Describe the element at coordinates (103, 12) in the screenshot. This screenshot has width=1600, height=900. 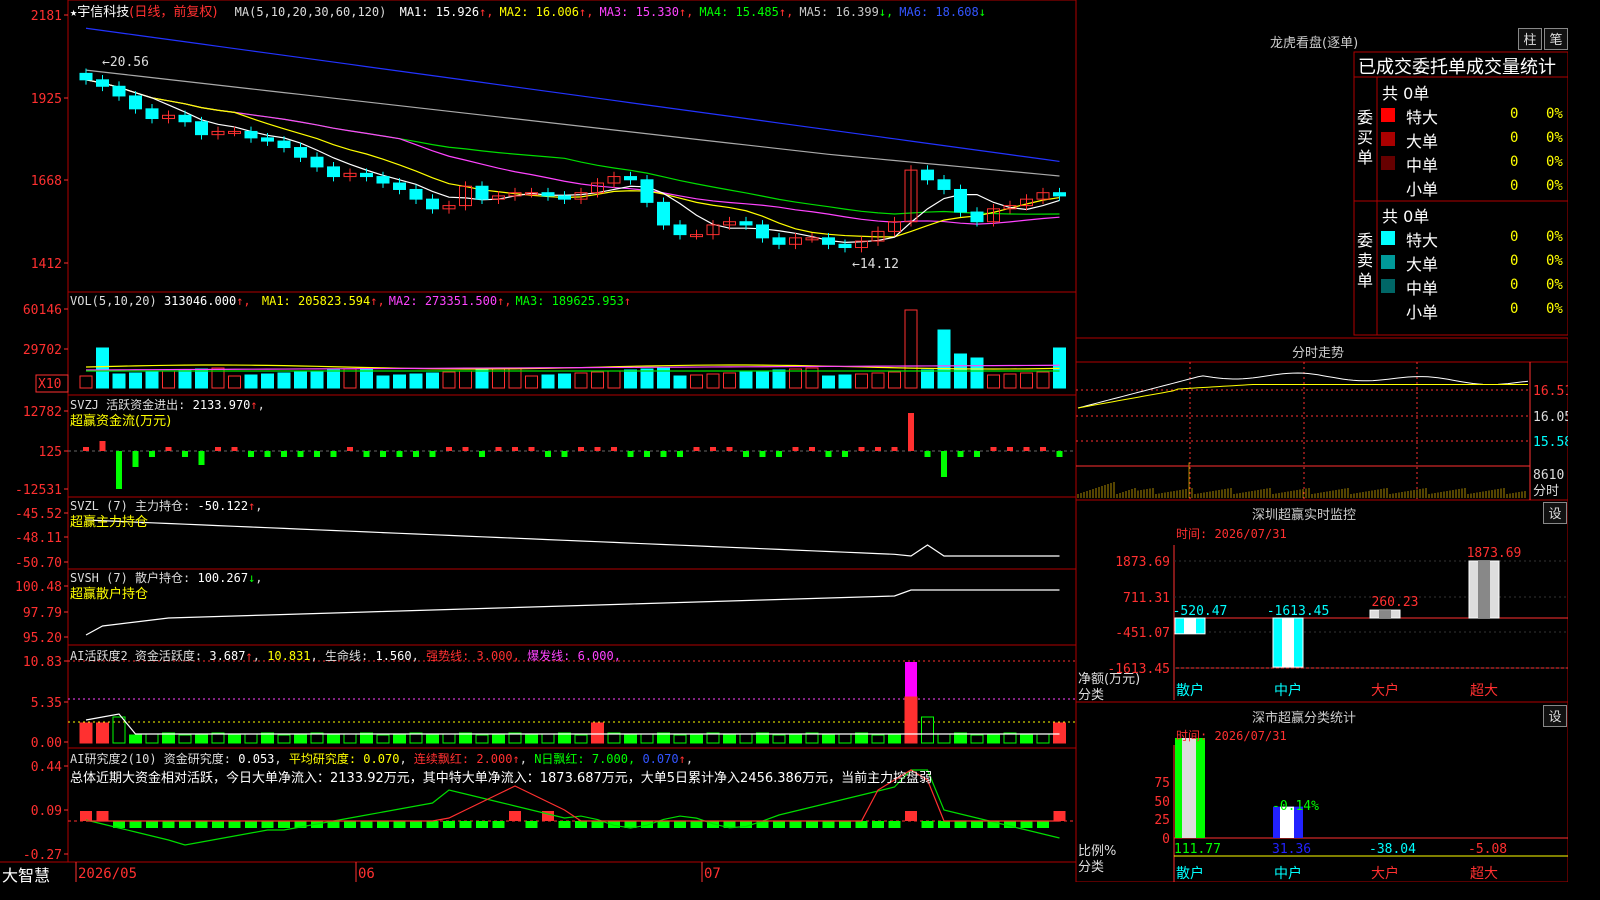
I see `stock-name: 宇信科技` at that location.